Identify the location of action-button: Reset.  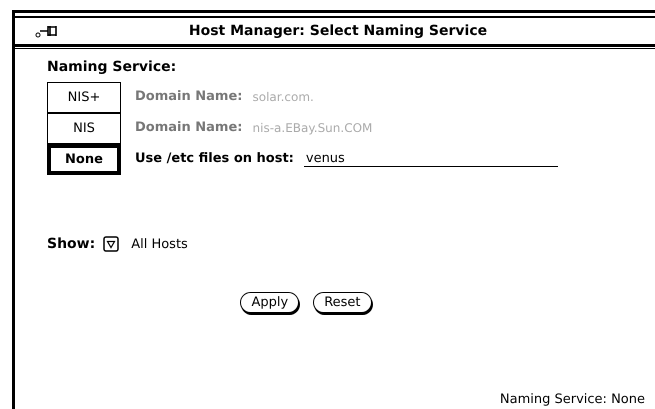
(342, 302).